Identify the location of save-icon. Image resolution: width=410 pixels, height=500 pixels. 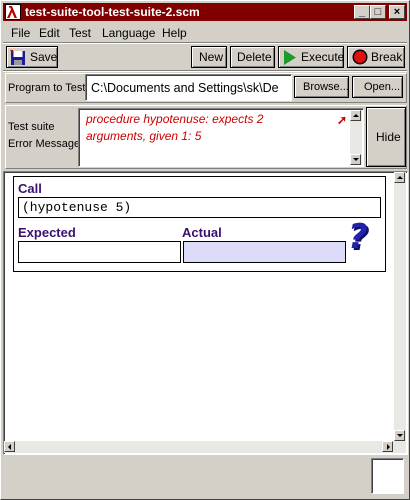
(18, 59).